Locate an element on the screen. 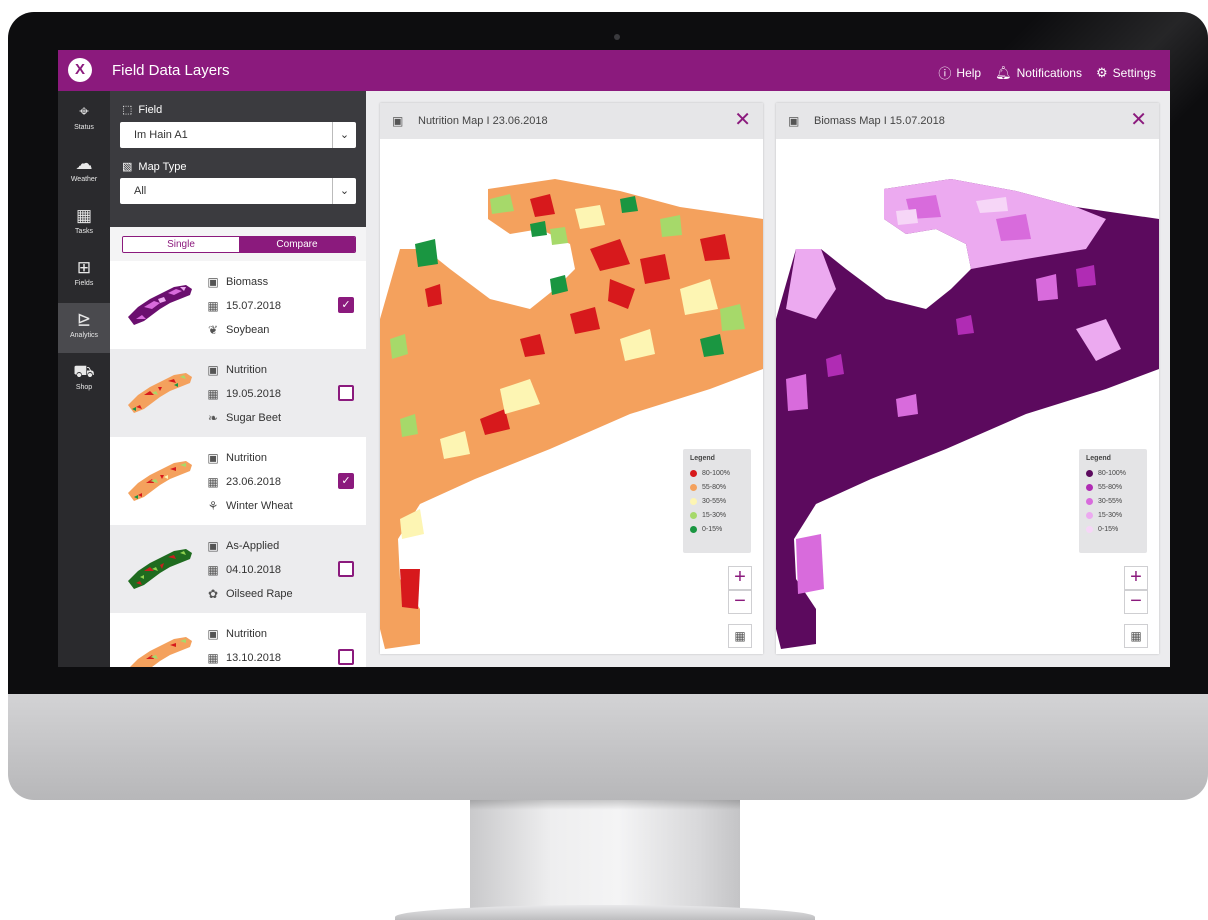  layer-item: ▣ Biomass ▦ 15.07.2018 ❦ Soybean ✓ is located at coordinates (238, 305).